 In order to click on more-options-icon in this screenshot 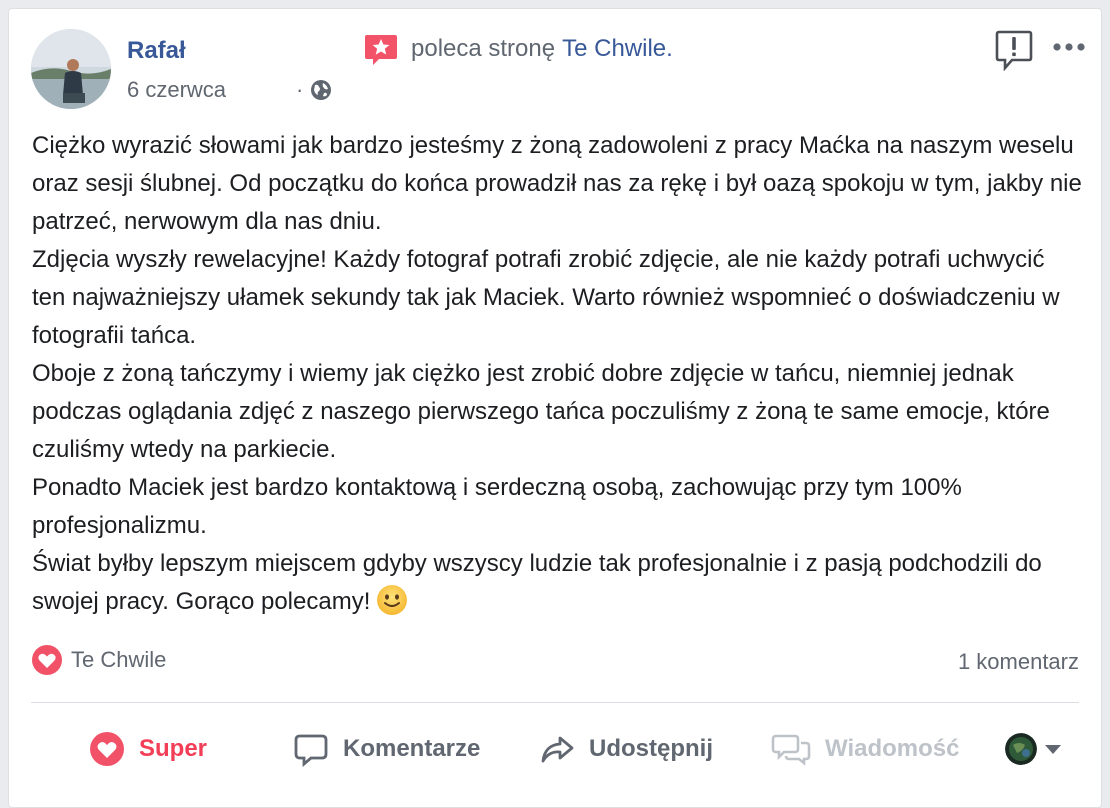, I will do `click(1069, 47)`.